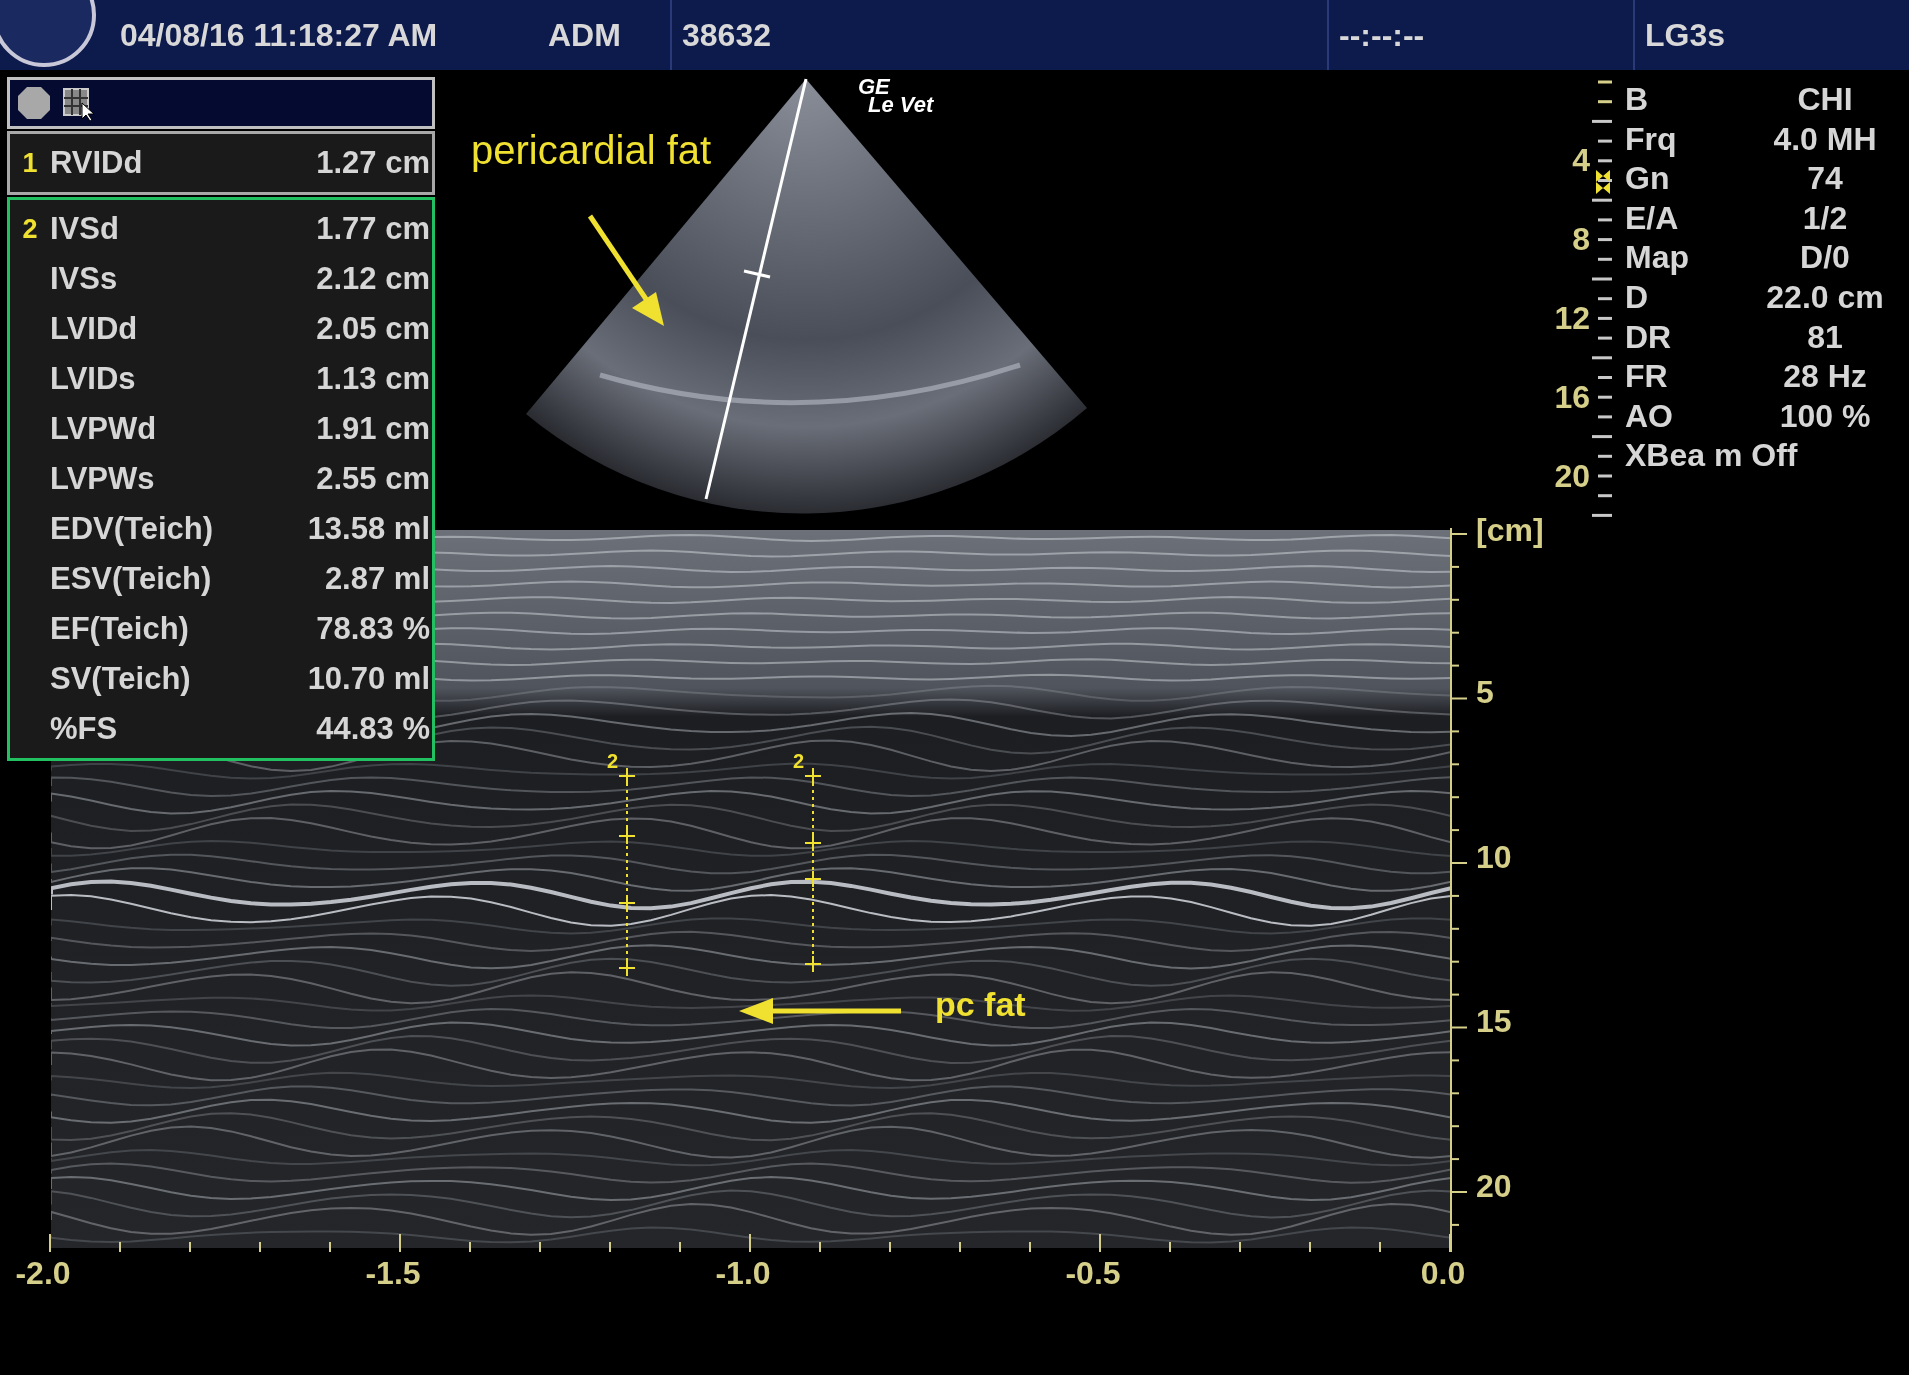 This screenshot has width=1909, height=1375. Describe the element at coordinates (43, 1273) in the screenshot. I see `axis-label: -2.0` at that location.